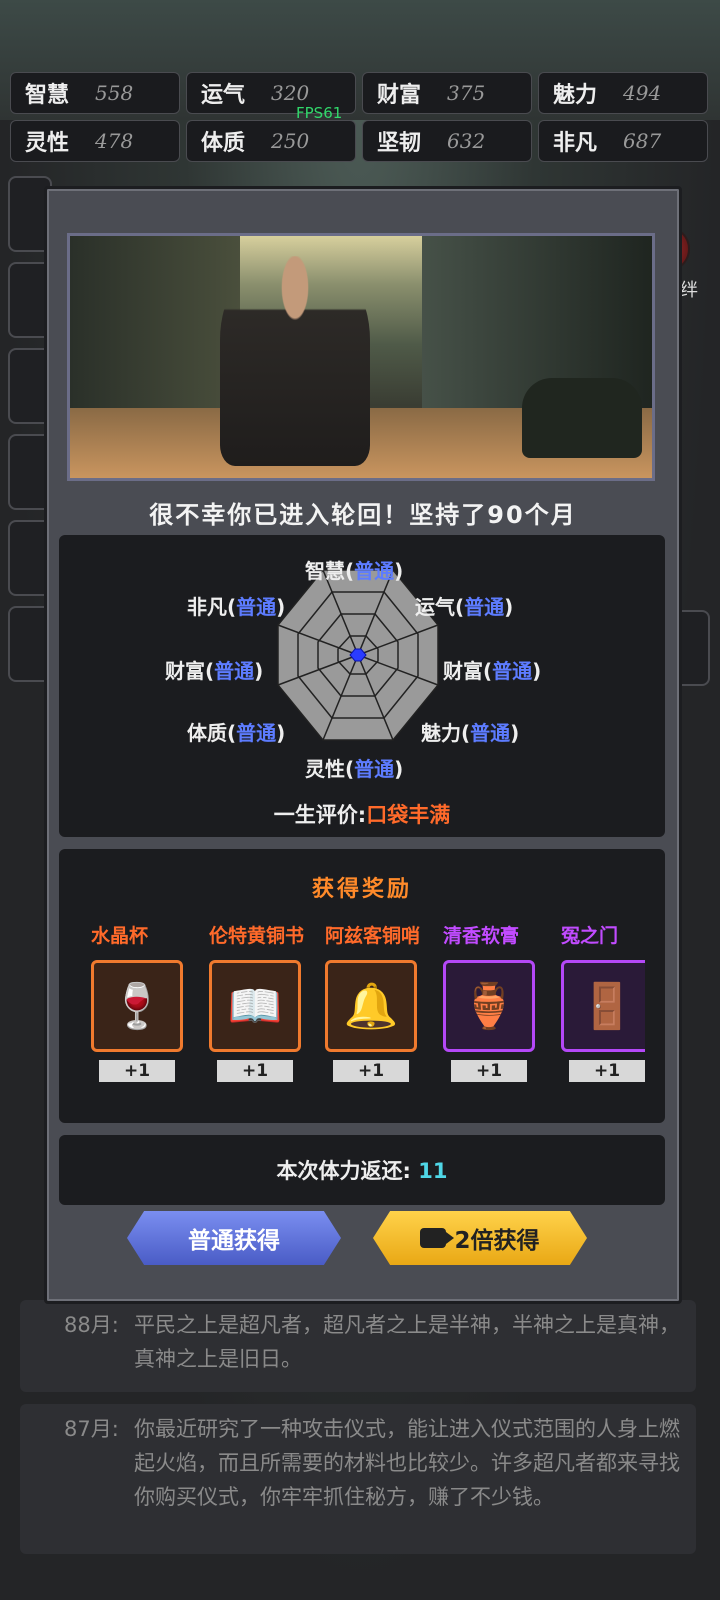  What do you see at coordinates (361, 889) in the screenshot?
I see `rewards-title: 获得奖励` at bounding box center [361, 889].